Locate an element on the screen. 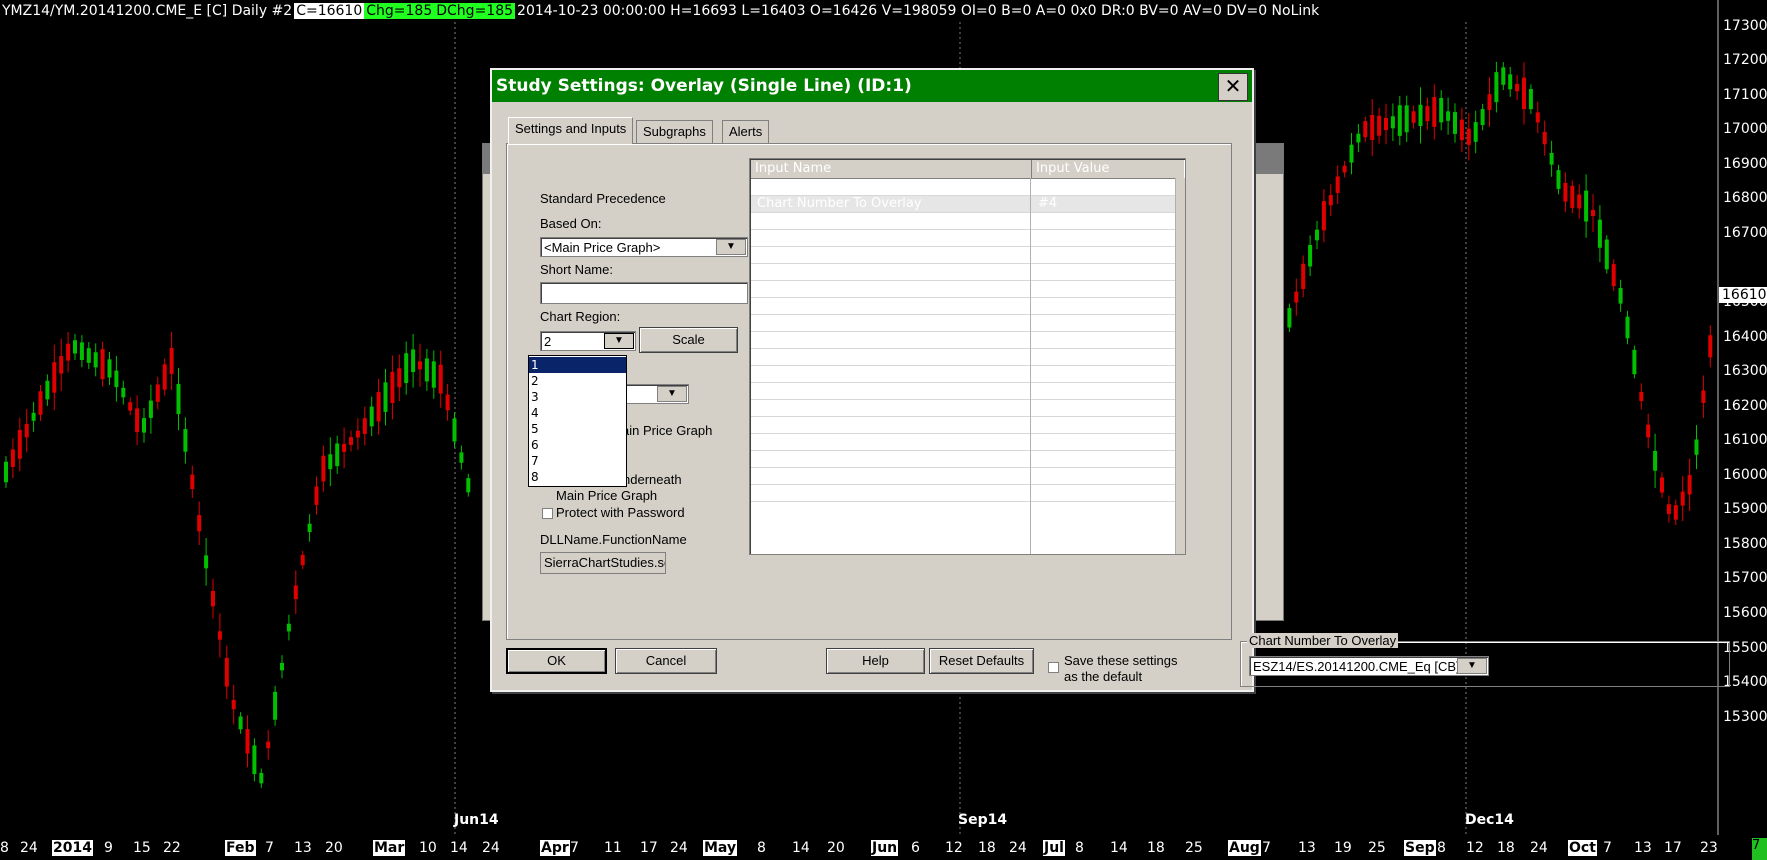  price-label: 15300 is located at coordinates (1745, 717).